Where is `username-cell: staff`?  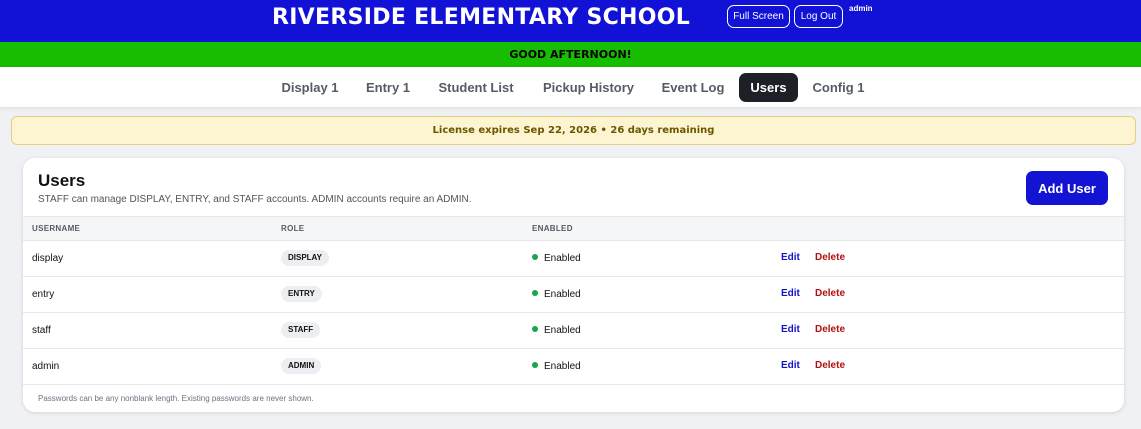 username-cell: staff is located at coordinates (41, 330).